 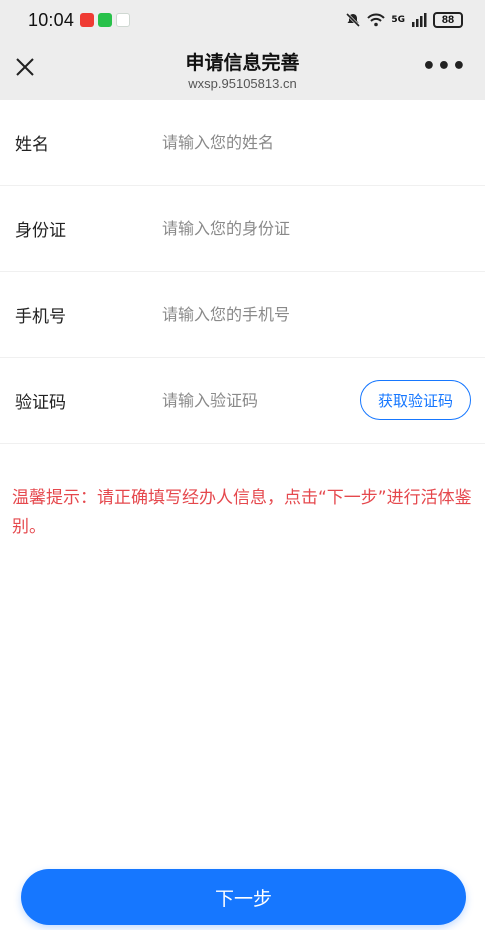 What do you see at coordinates (242, 63) in the screenshot?
I see `page-title: 申请信息完善` at bounding box center [242, 63].